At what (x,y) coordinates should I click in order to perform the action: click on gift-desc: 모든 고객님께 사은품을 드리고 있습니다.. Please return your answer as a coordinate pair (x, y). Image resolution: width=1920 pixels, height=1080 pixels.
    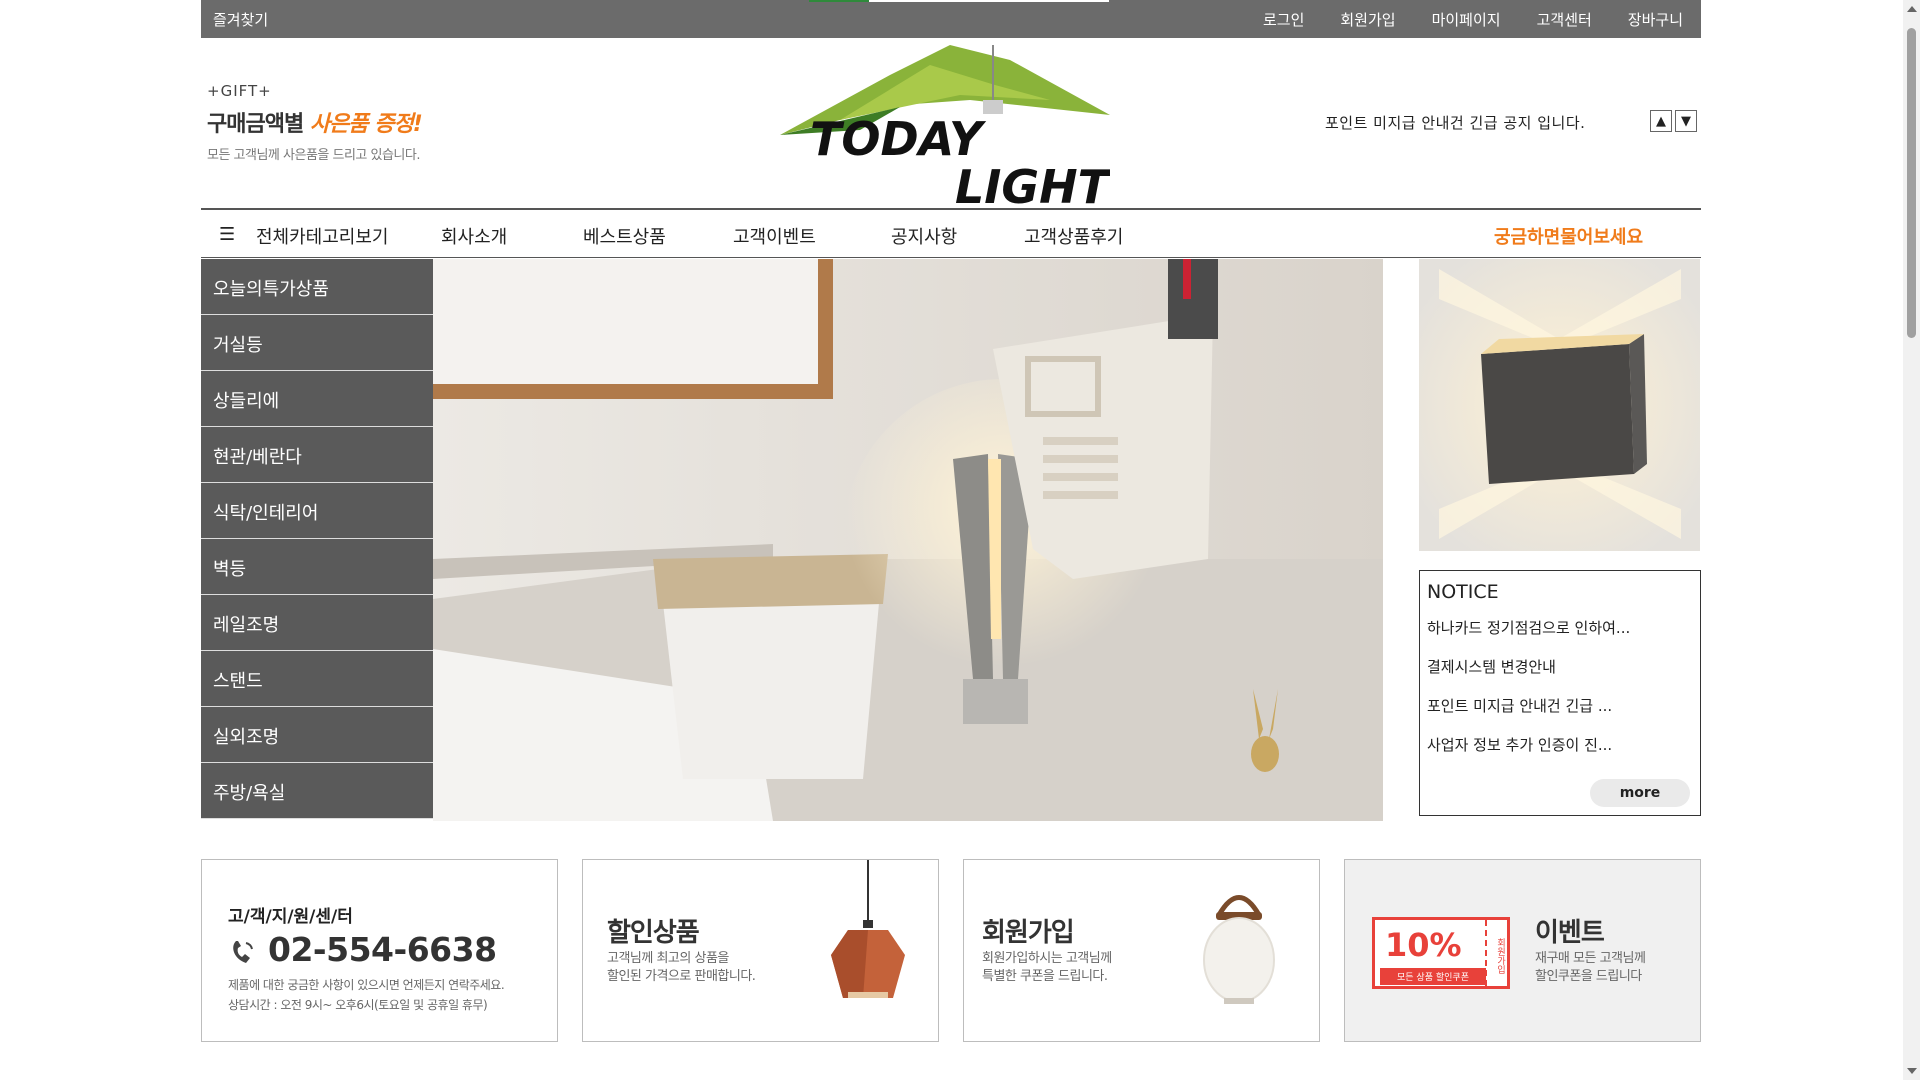
    Looking at the image, I should click on (313, 155).